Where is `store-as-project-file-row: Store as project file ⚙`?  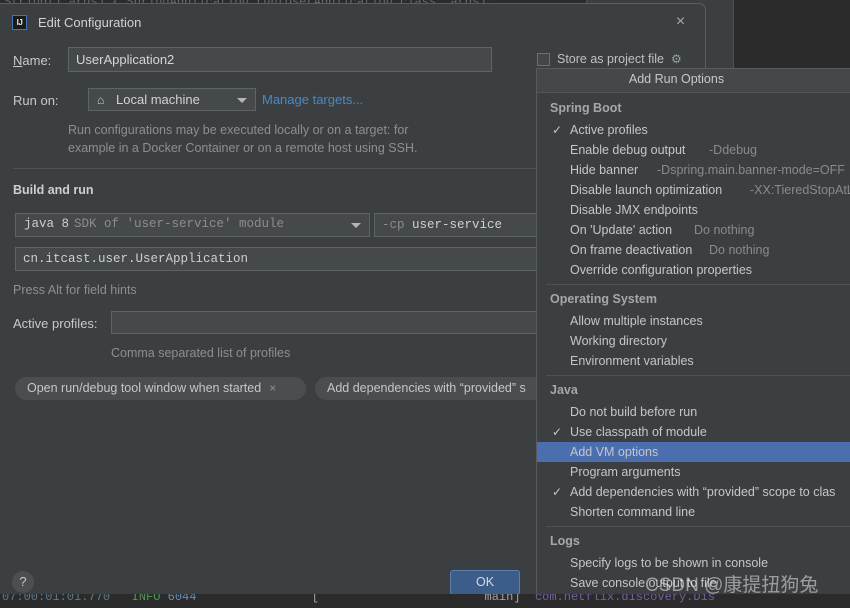 store-as-project-file-row: Store as project file ⚙ is located at coordinates (609, 59).